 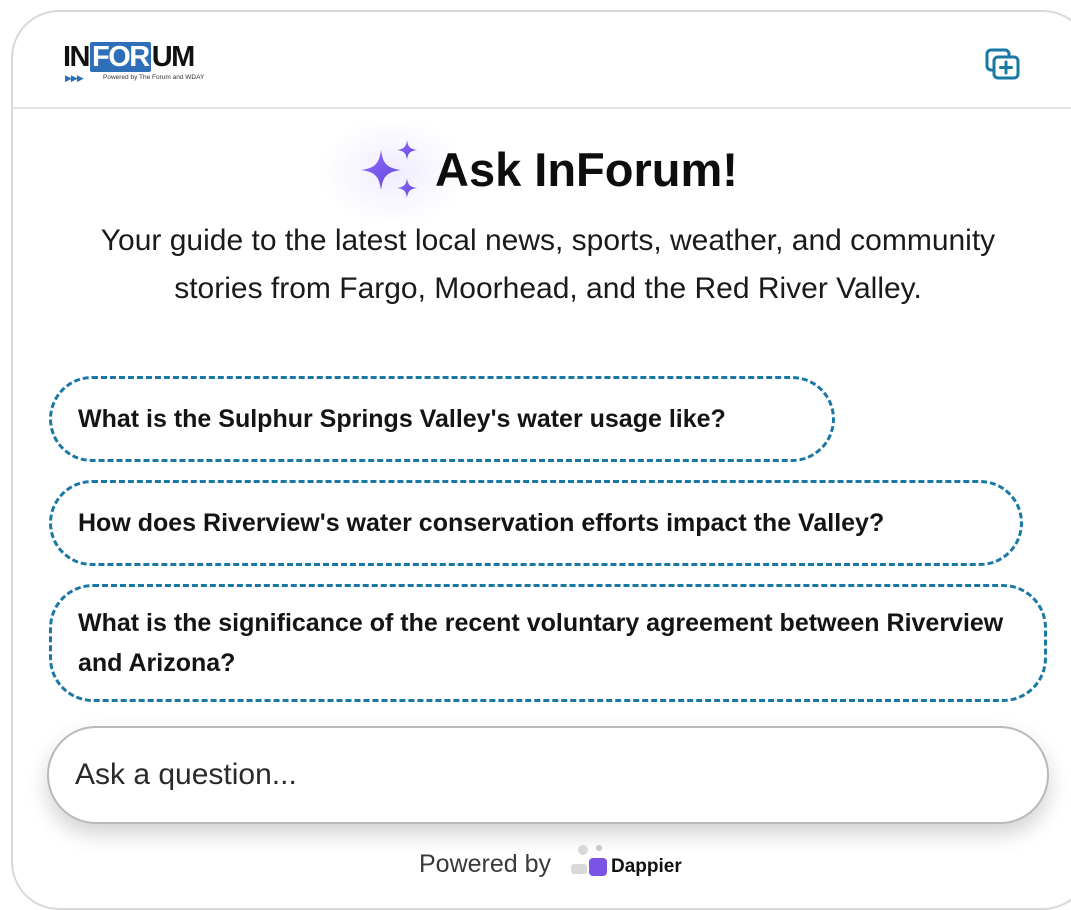 I want to click on dappier-brand: Dappier, so click(x=629, y=862).